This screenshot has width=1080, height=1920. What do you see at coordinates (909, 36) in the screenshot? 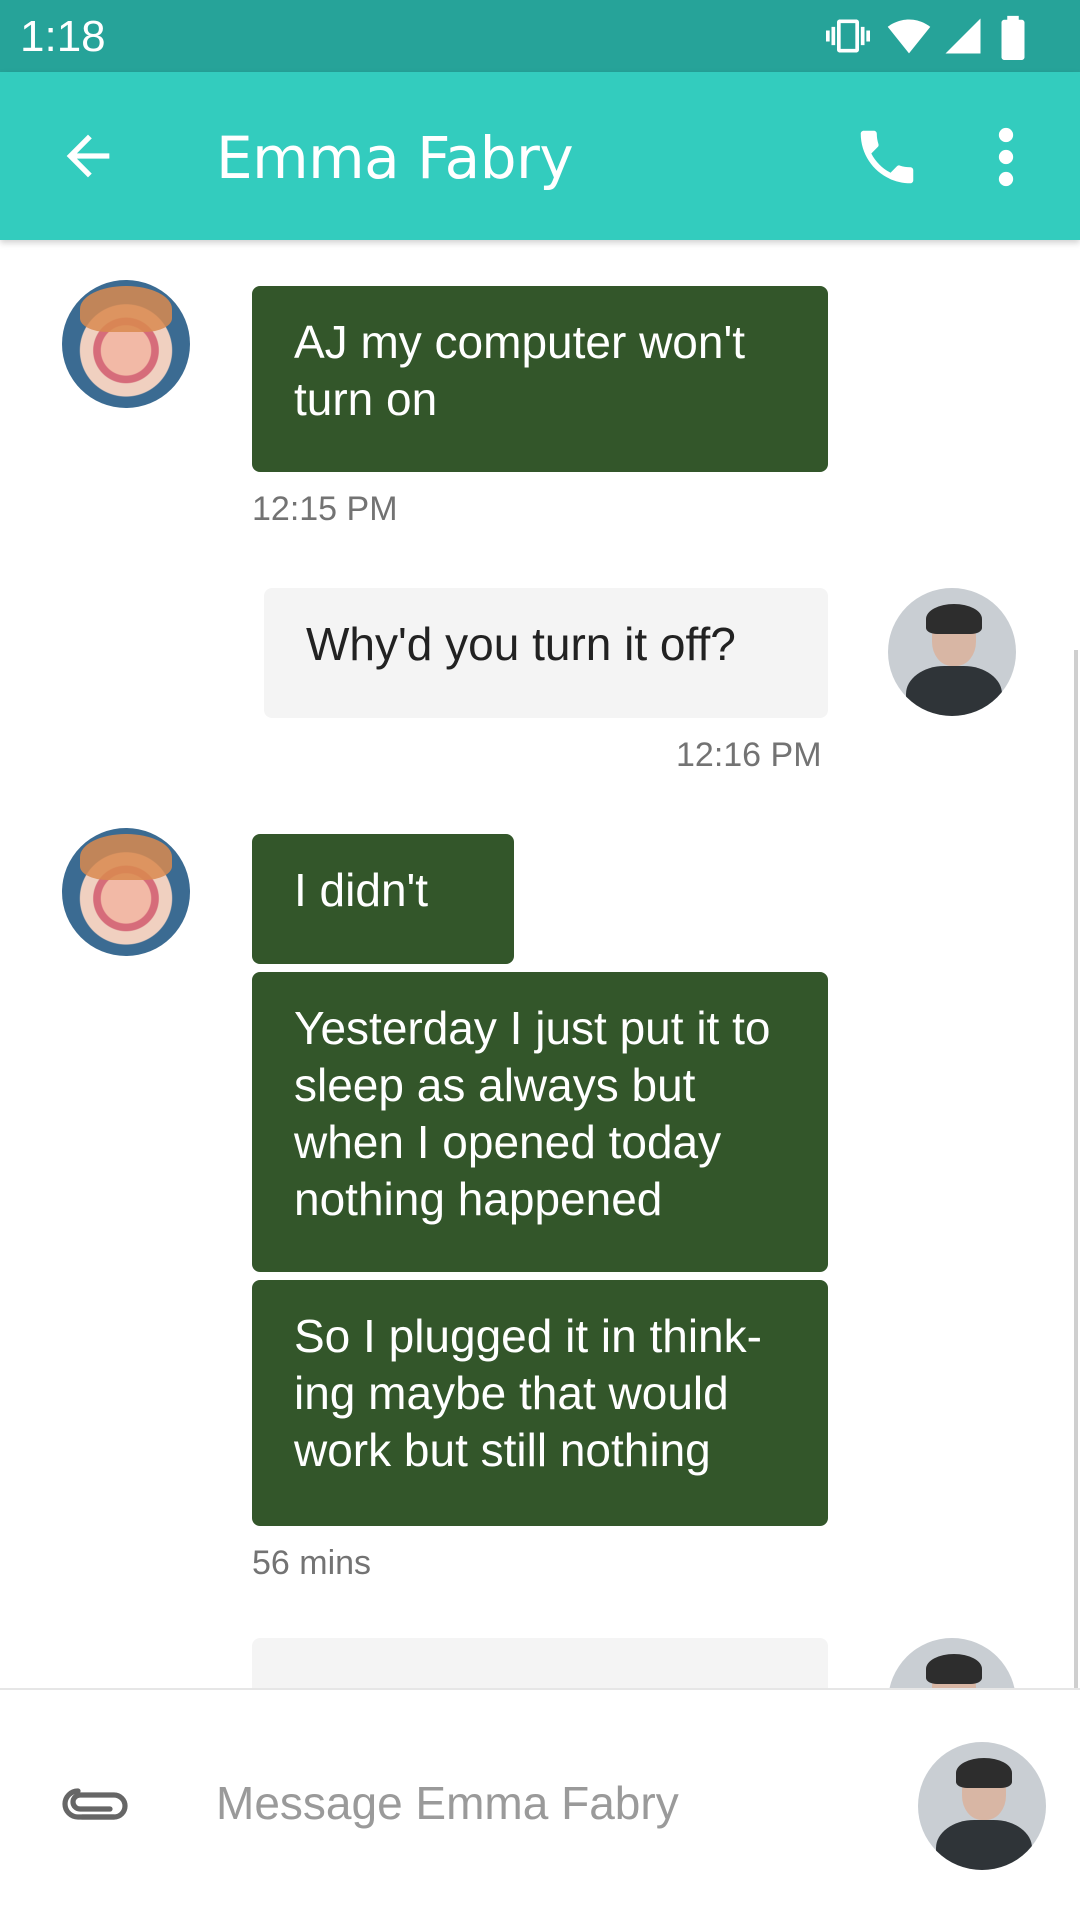
I see `wifi-icon` at bounding box center [909, 36].